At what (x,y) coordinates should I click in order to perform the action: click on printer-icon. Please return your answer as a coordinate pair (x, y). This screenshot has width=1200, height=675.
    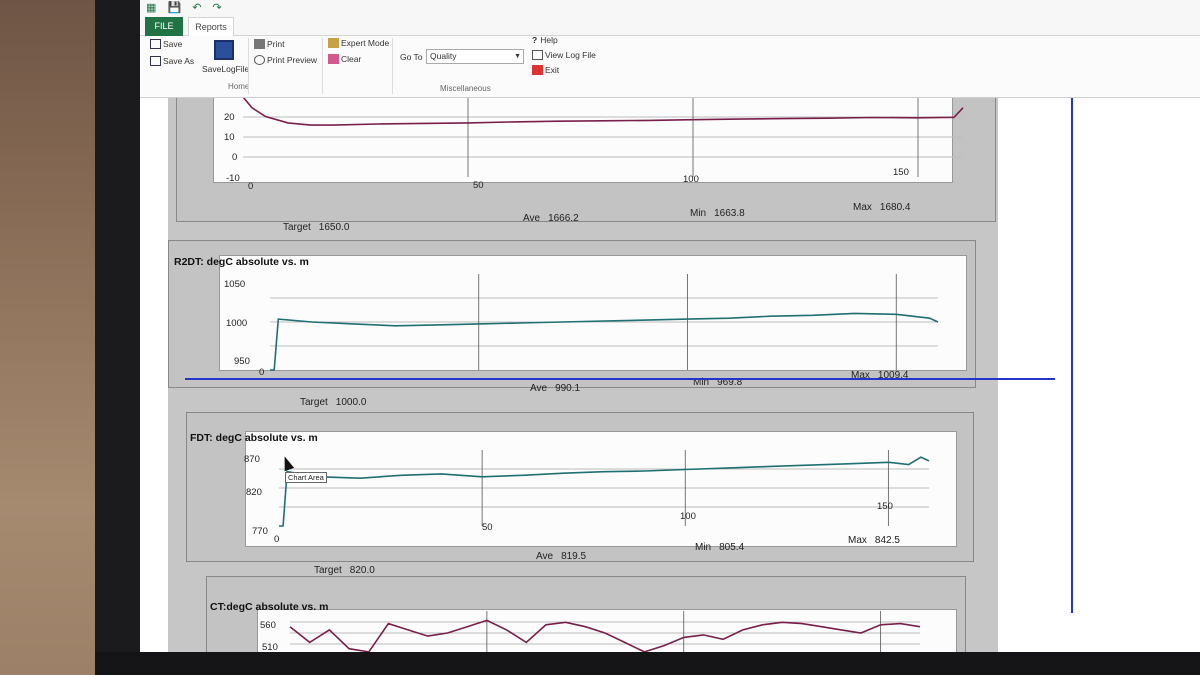
    Looking at the image, I should click on (259, 44).